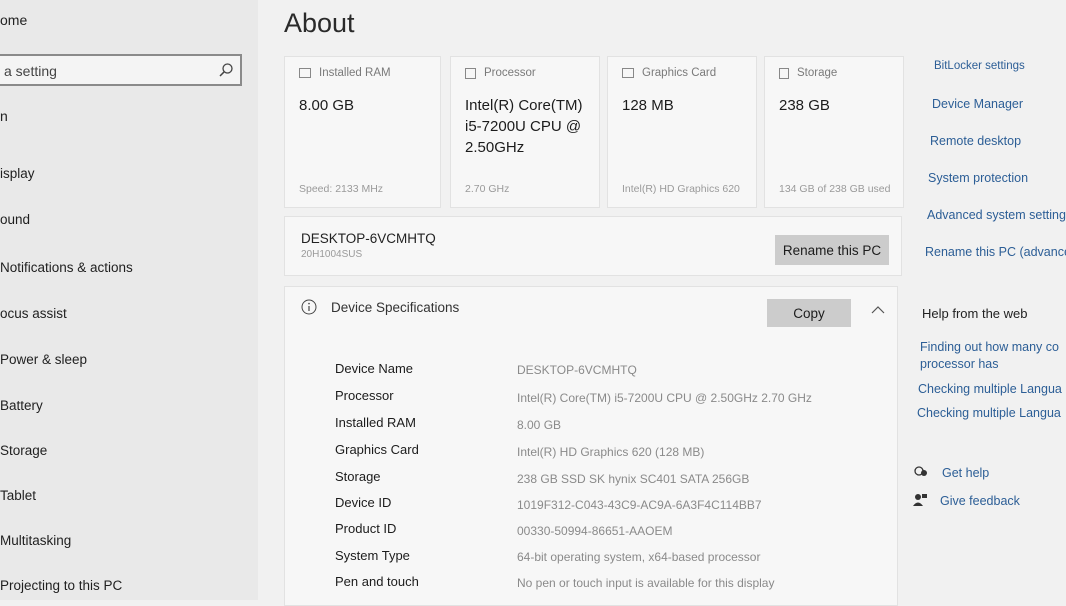 Image resolution: width=1066 pixels, height=606 pixels. What do you see at coordinates (309, 307) in the screenshot?
I see `info-icon` at bounding box center [309, 307].